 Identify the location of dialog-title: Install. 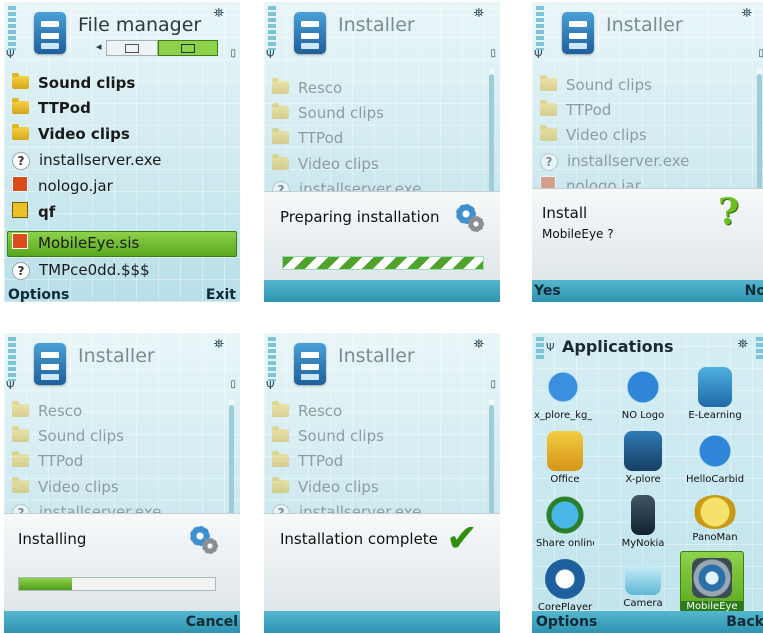
(565, 213).